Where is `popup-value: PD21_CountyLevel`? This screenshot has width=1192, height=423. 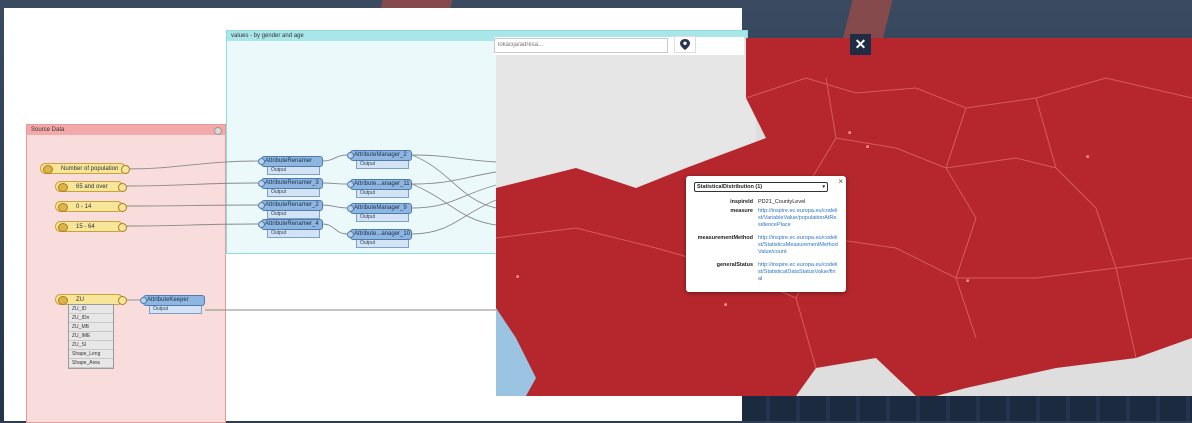
popup-value: PD21_CountyLevel is located at coordinates (782, 202).